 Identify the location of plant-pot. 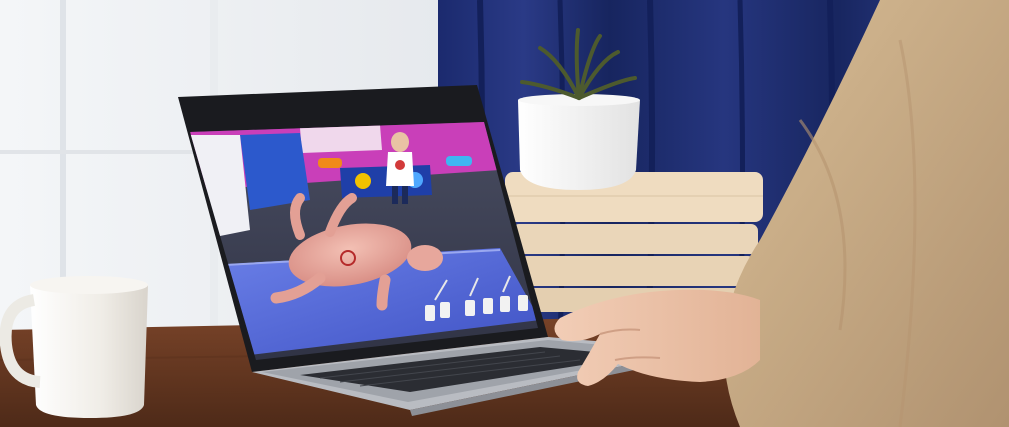
(579, 142).